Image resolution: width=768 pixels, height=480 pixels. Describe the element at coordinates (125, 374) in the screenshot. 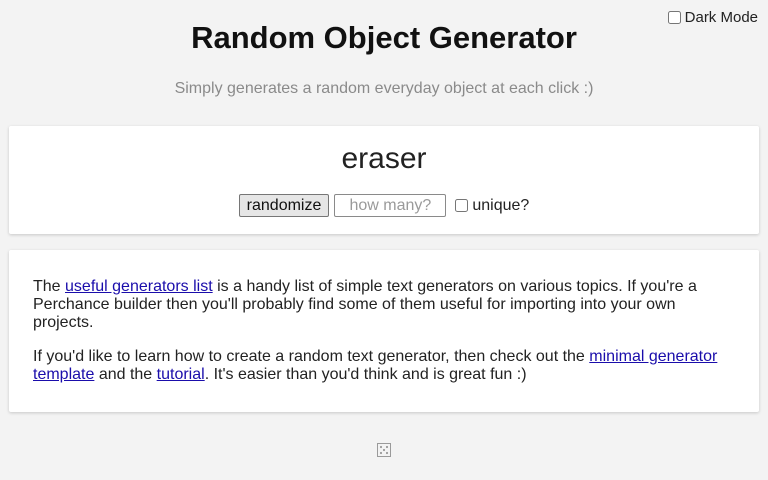

I see `info-text: and the` at that location.